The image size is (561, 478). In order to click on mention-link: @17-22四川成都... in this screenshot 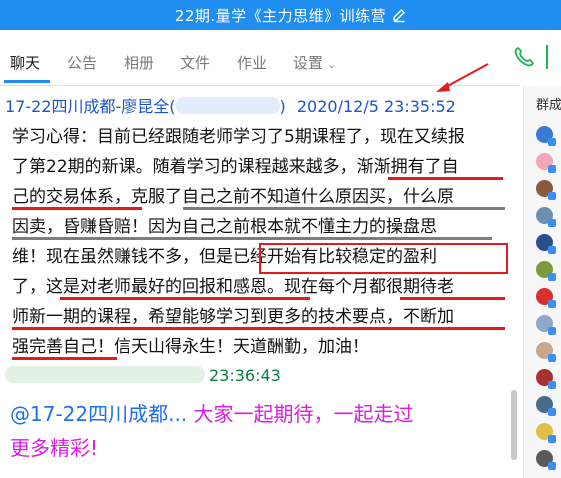, I will do `click(98, 414)`.